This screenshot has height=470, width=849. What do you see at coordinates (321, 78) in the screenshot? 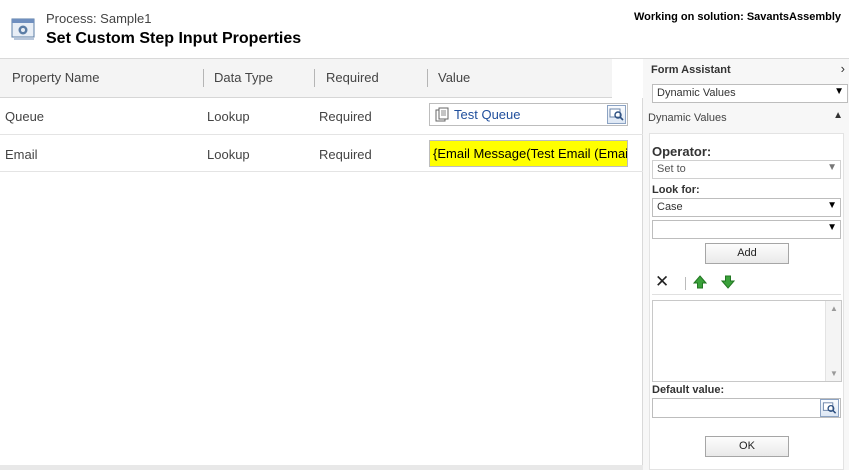
I see `grid-header: Property Name Data Type Required Value` at bounding box center [321, 78].